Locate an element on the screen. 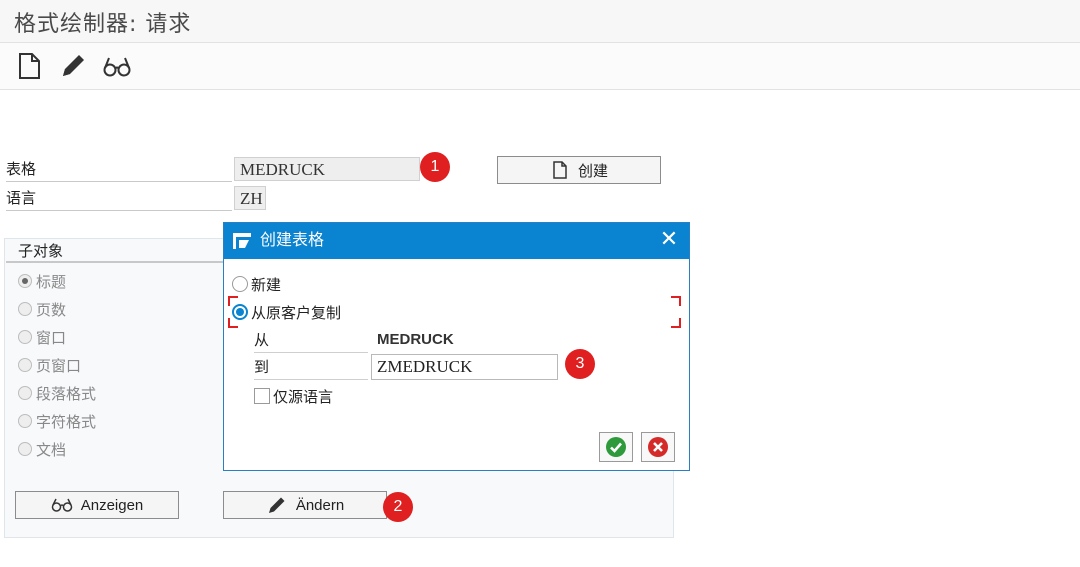  create-button: 创建 is located at coordinates (579, 170).